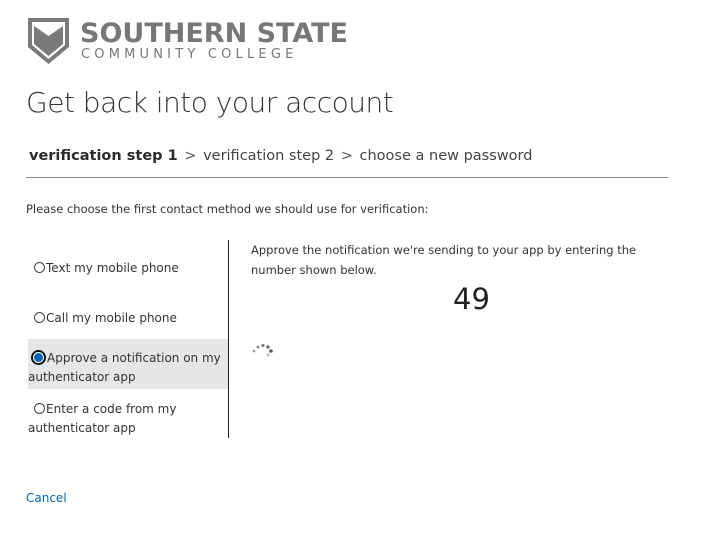 The height and width of the screenshot is (537, 703). Describe the element at coordinates (262, 350) in the screenshot. I see `loading-spinner-icon` at that location.